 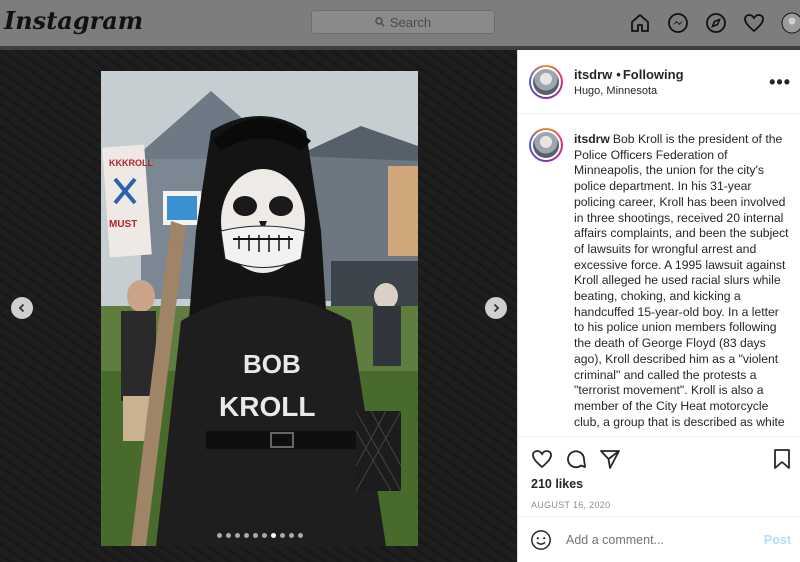 I want to click on caption-username: itsdrw, so click(x=592, y=139).